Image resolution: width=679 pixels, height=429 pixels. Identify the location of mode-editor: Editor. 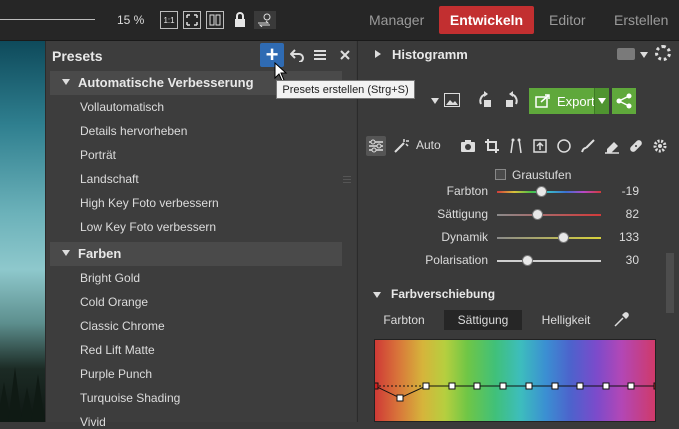
(567, 20).